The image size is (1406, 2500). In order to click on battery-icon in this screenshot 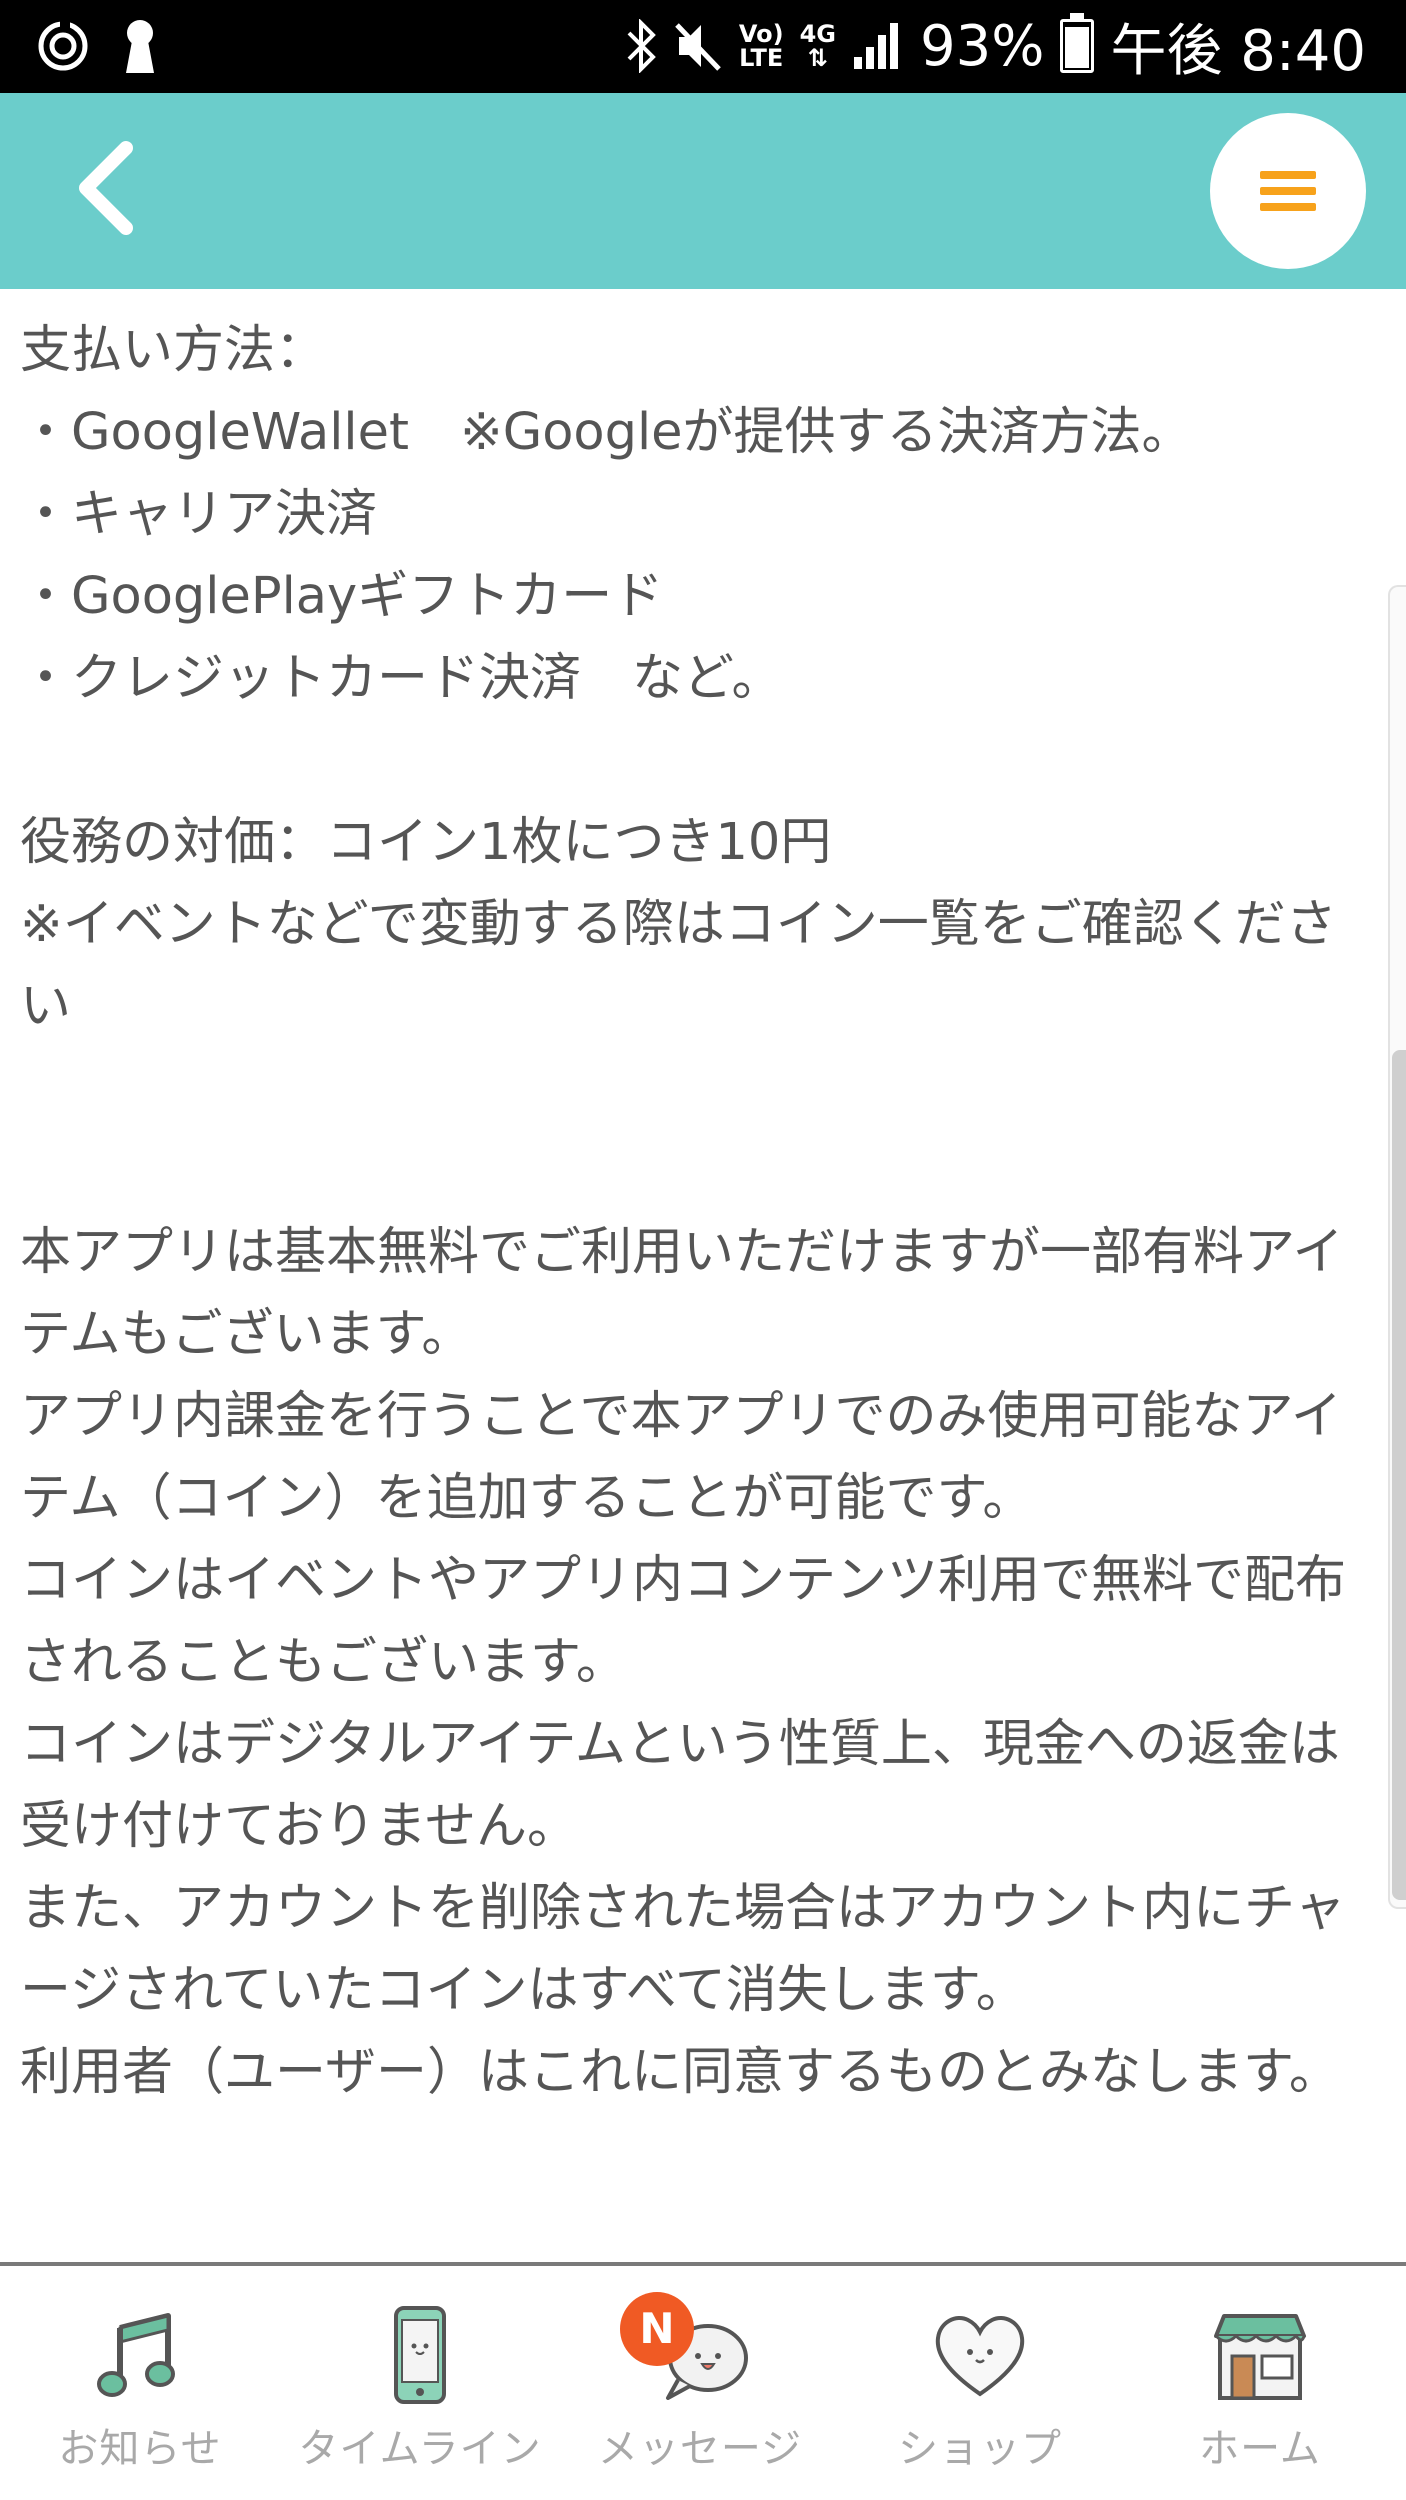, I will do `click(1077, 43)`.